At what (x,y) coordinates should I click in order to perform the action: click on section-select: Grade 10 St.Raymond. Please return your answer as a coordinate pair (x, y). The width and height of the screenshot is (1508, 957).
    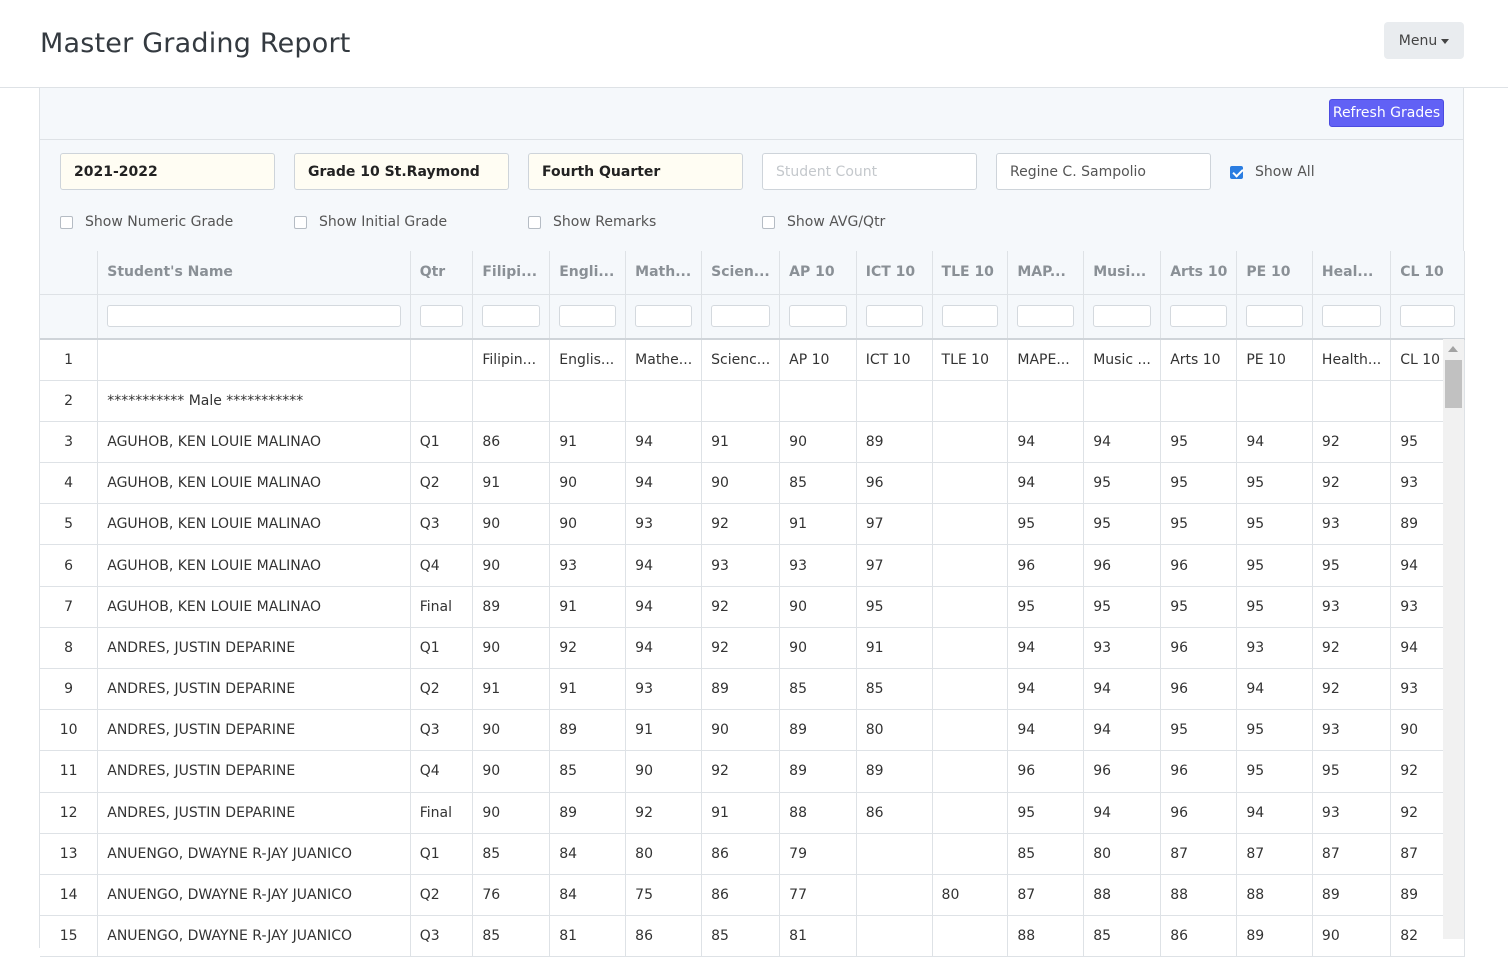
    Looking at the image, I should click on (401, 171).